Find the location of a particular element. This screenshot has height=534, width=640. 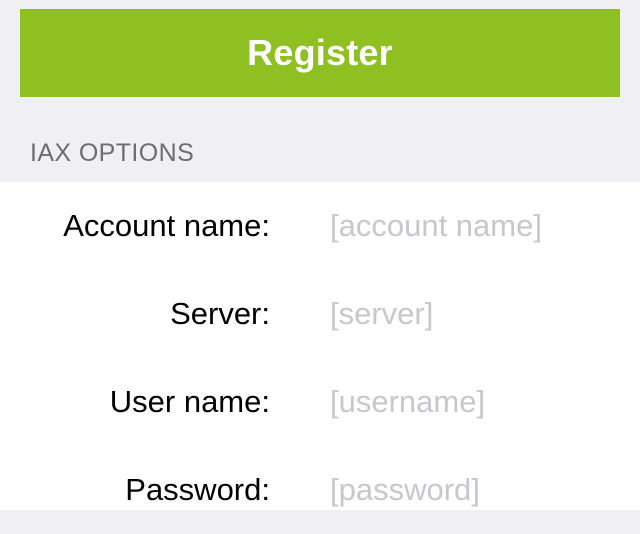

server-field is located at coordinates (475, 314).